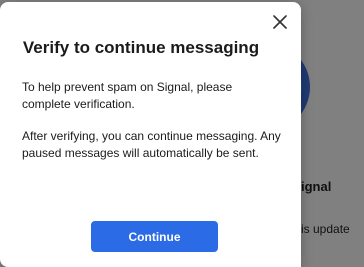  What do you see at coordinates (141, 47) in the screenshot?
I see `dialog-title: Verify to continue messaging` at bounding box center [141, 47].